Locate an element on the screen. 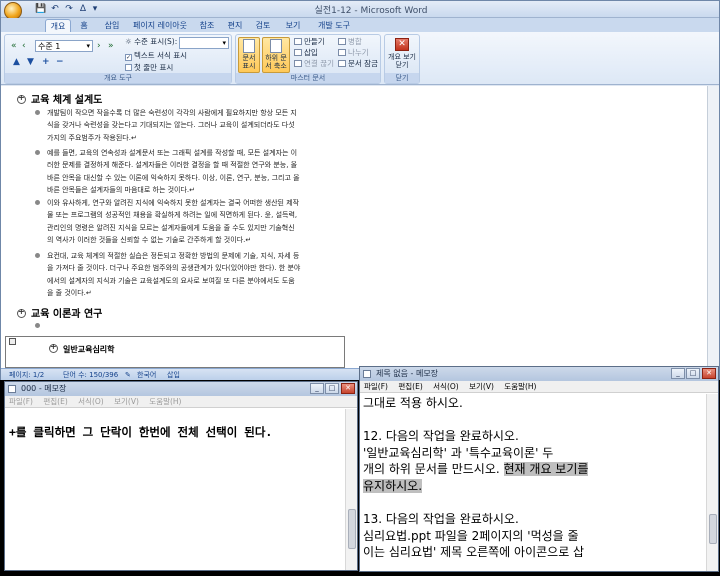  promote-to-heading1-icon: « is located at coordinates (14, 46).